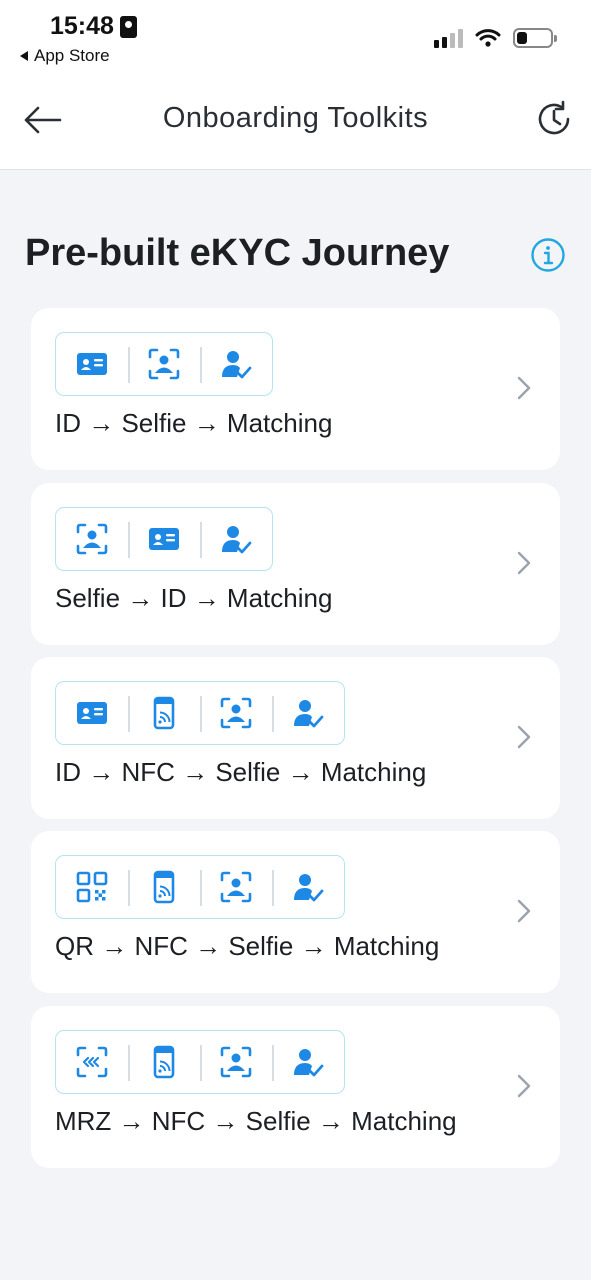 The image size is (591, 1280). I want to click on back-to-app-store-link: App Store, so click(65, 56).